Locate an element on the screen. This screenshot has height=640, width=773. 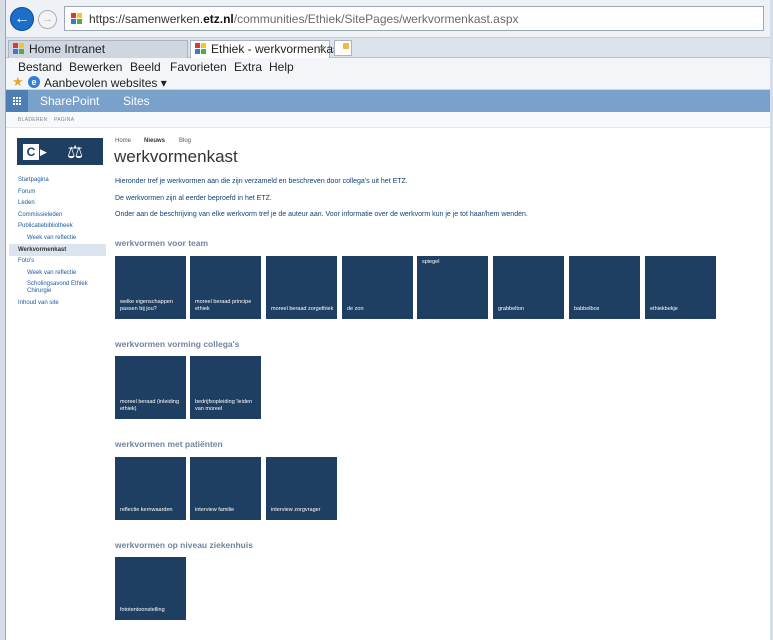
back-button: ← is located at coordinates (22, 19).